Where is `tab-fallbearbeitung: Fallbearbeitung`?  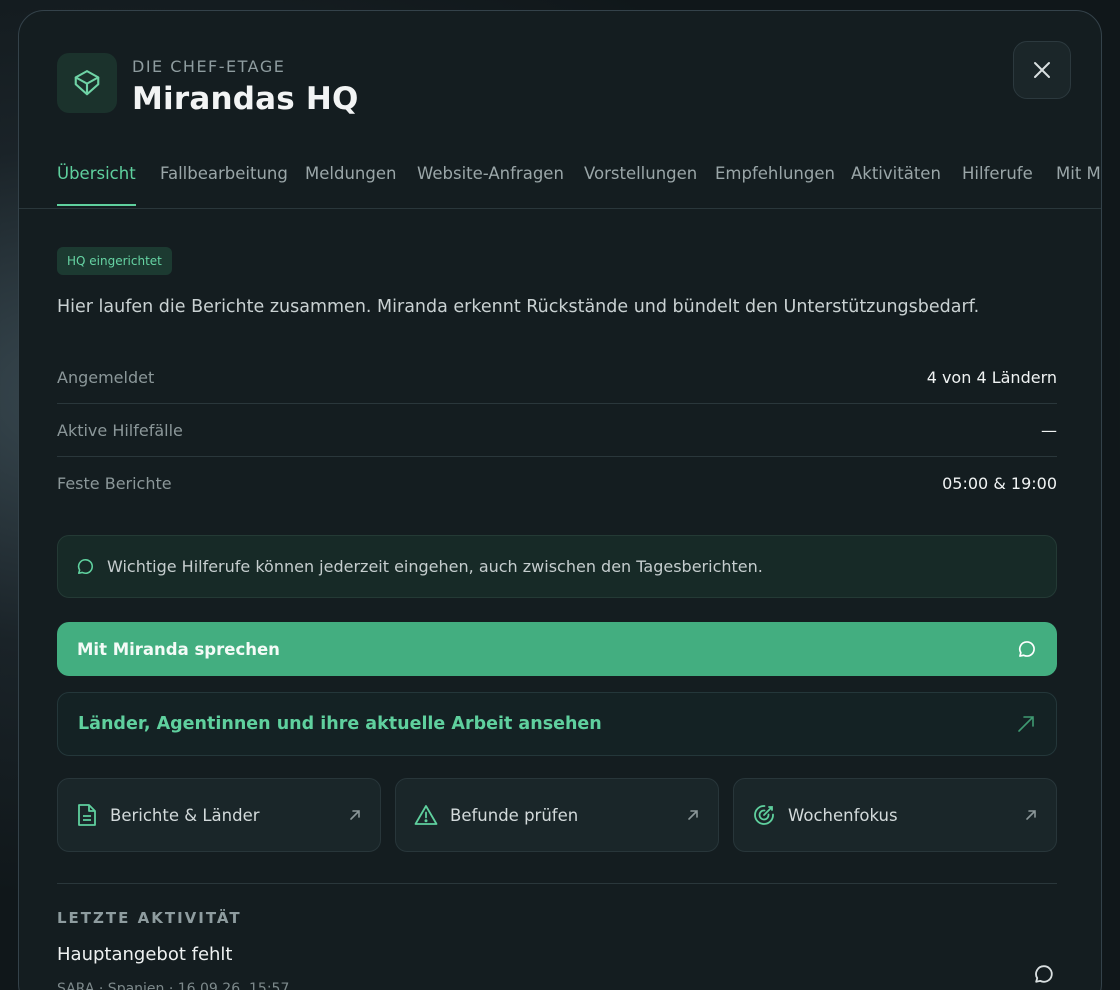
tab-fallbearbeitung: Fallbearbeitung is located at coordinates (224, 184).